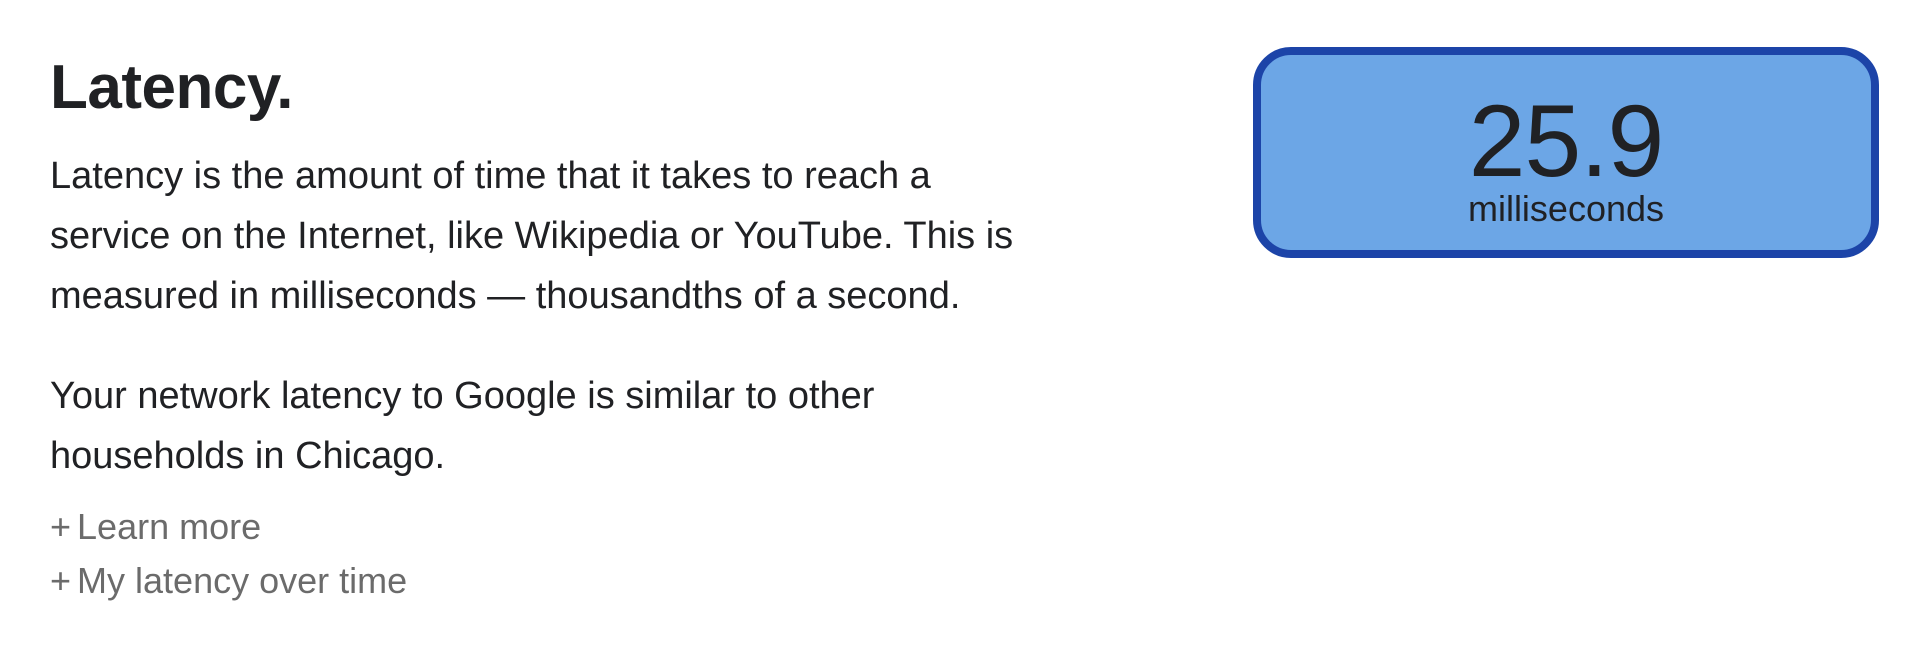 Image resolution: width=1914 pixels, height=672 pixels. I want to click on expand-links: + Learn more + My latency over time, so click(550, 554).